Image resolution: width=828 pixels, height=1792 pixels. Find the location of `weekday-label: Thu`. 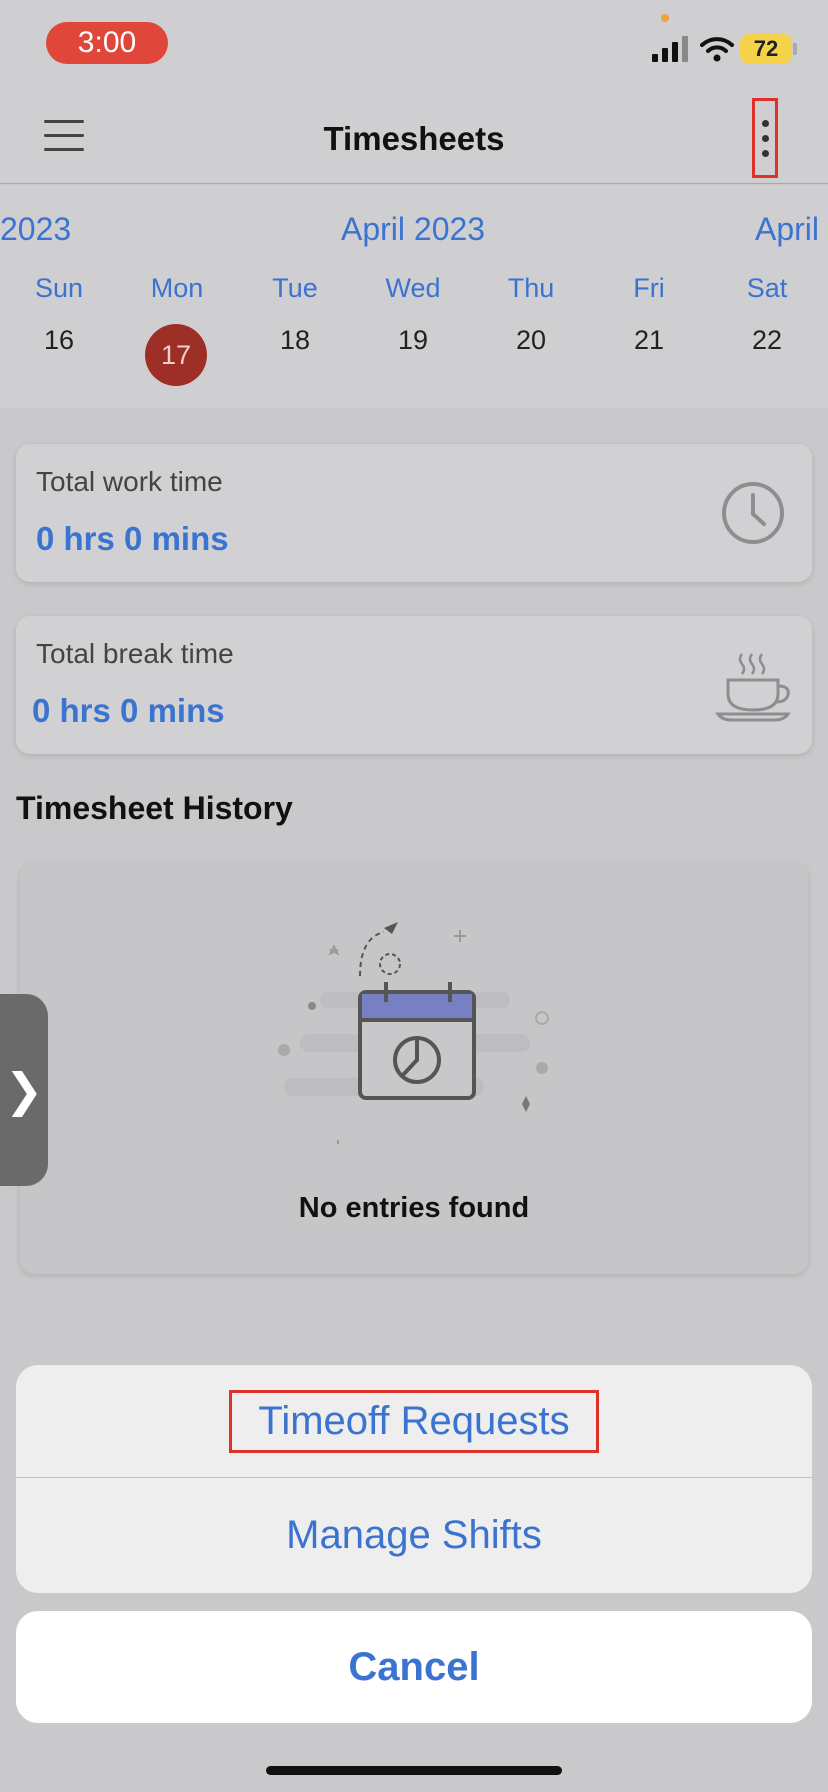

weekday-label: Thu is located at coordinates (531, 288).